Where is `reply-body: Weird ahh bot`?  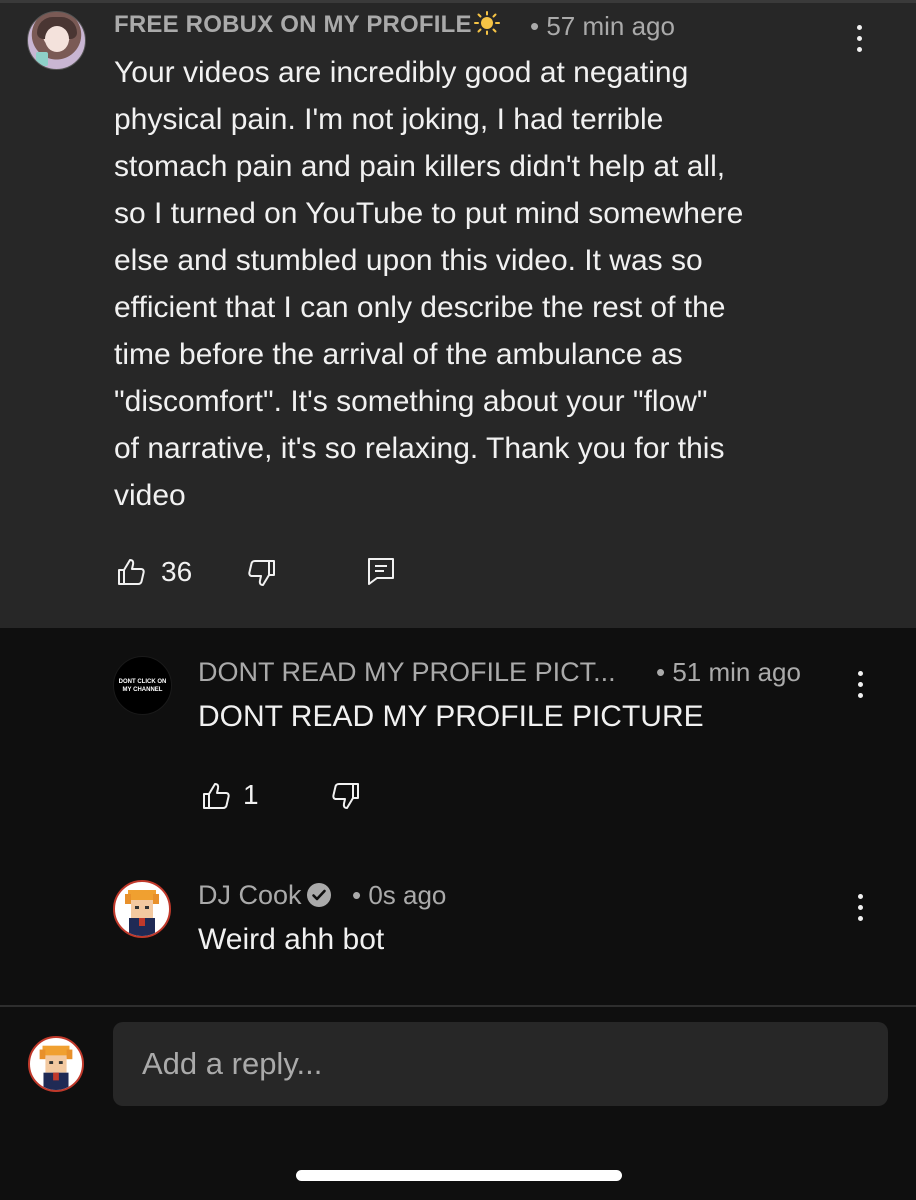 reply-body: Weird ahh bot is located at coordinates (291, 939).